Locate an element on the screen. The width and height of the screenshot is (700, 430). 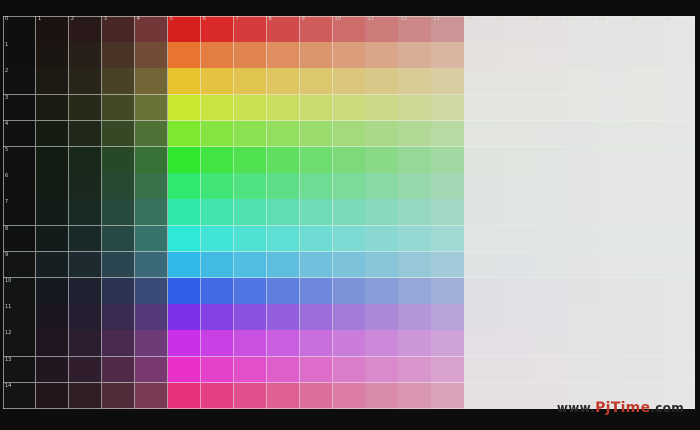
column-label: 13 is located at coordinates (436, 19).